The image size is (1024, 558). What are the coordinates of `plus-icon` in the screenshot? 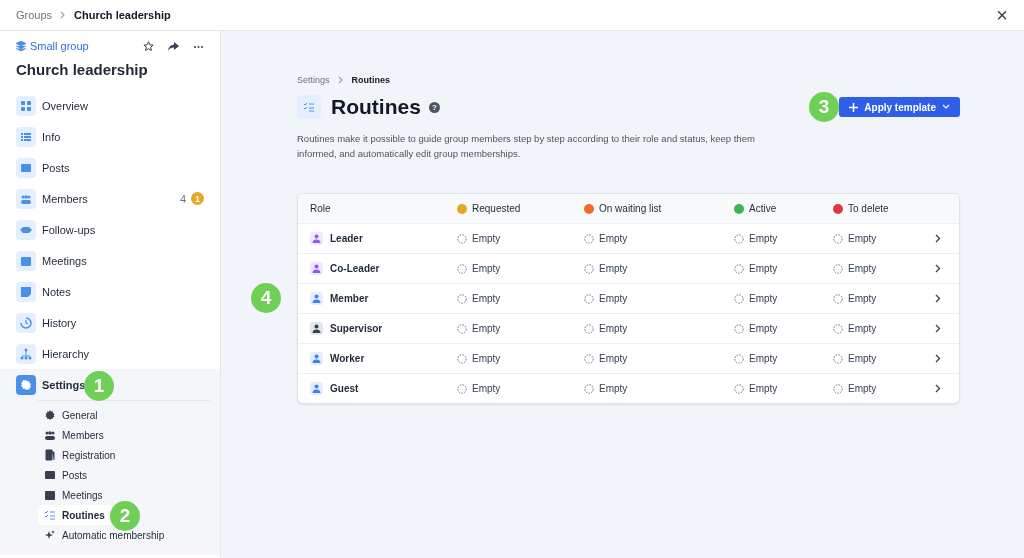 It's located at (854, 107).